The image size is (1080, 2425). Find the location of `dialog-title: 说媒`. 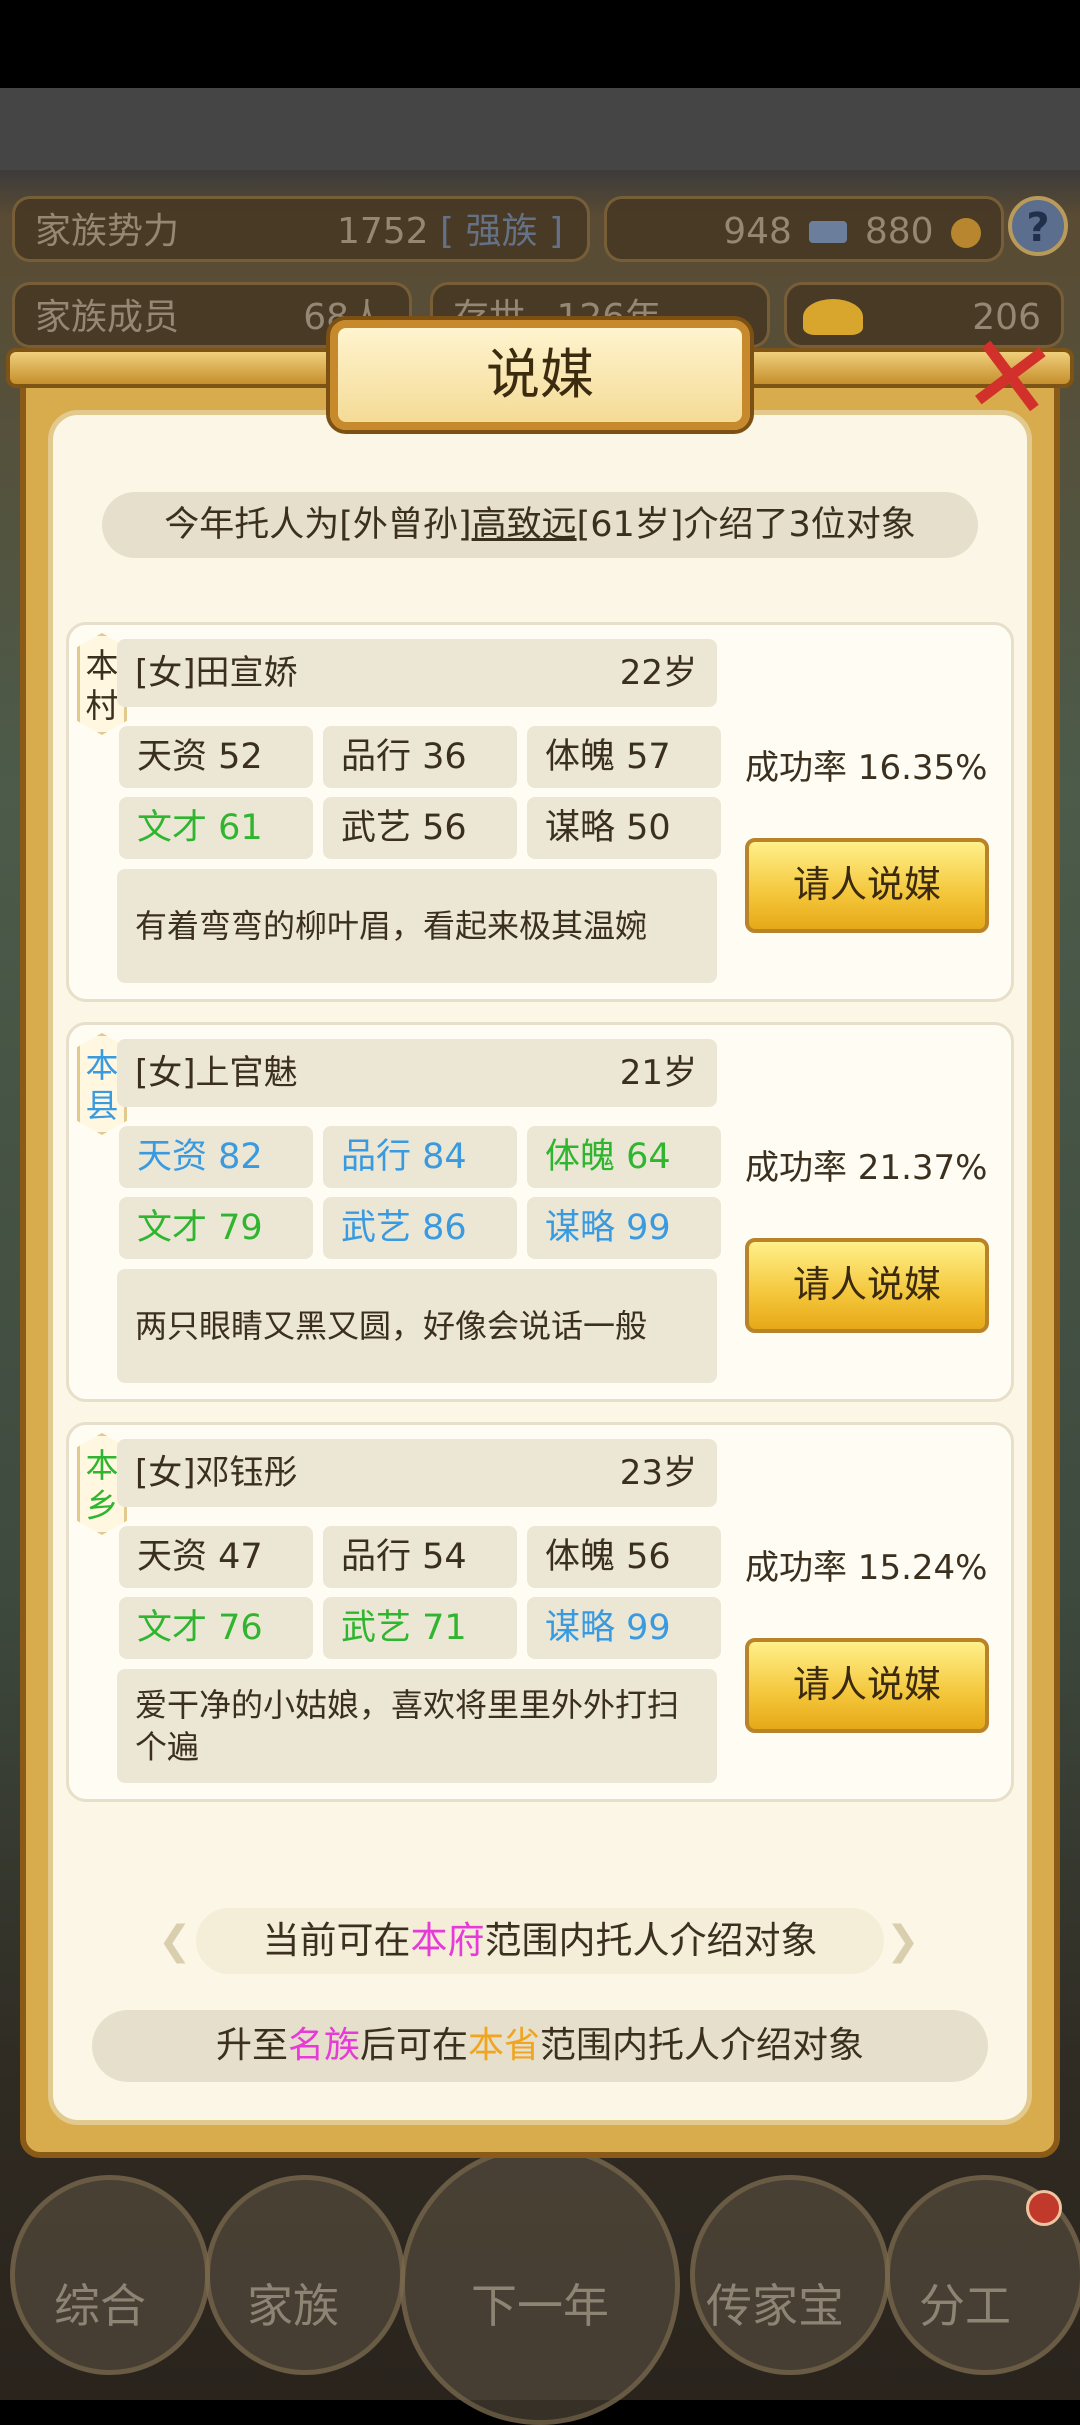

dialog-title: 说媒 is located at coordinates (540, 374).